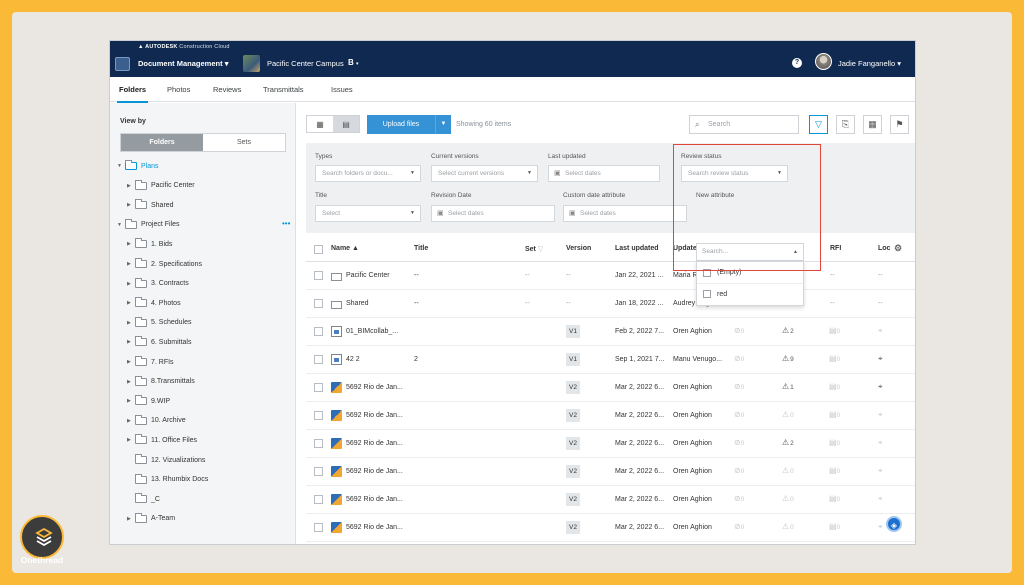  What do you see at coordinates (158, 284) in the screenshot?
I see `sidebar-item-3-contracts: ▶ 3. Contracts` at bounding box center [158, 284].